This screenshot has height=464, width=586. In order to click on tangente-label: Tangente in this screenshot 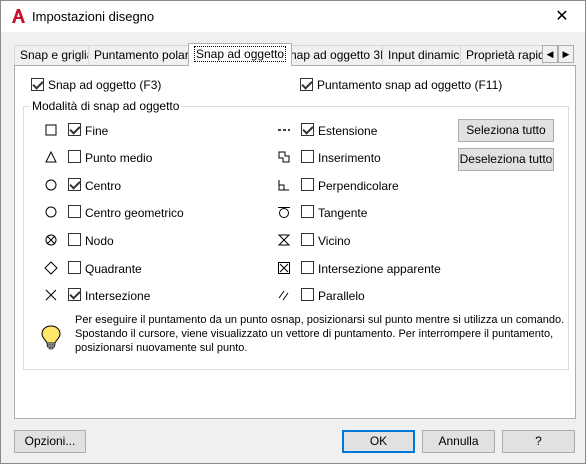, I will do `click(342, 213)`.